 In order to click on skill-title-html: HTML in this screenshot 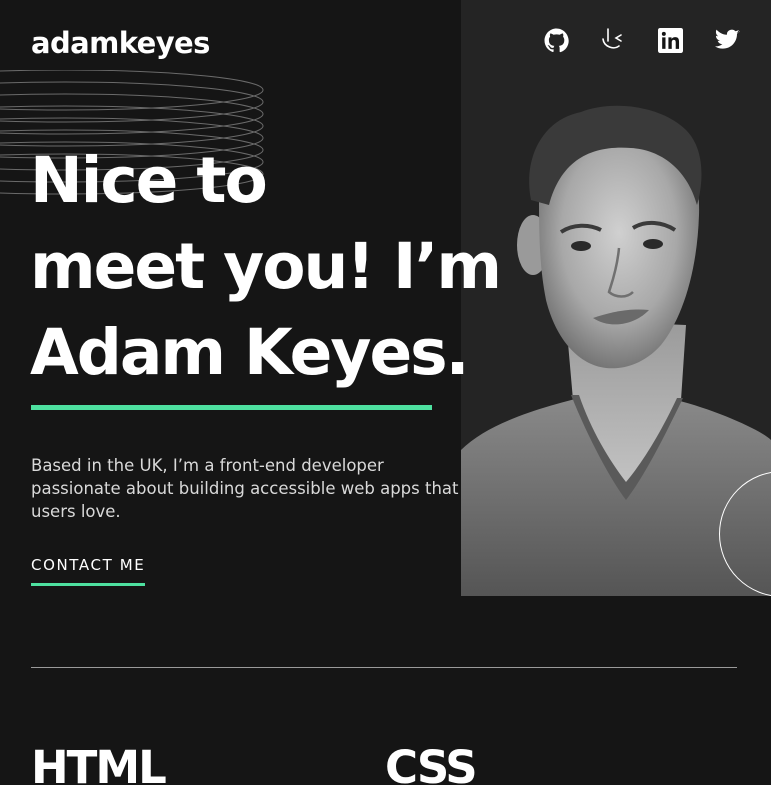, I will do `click(99, 763)`.